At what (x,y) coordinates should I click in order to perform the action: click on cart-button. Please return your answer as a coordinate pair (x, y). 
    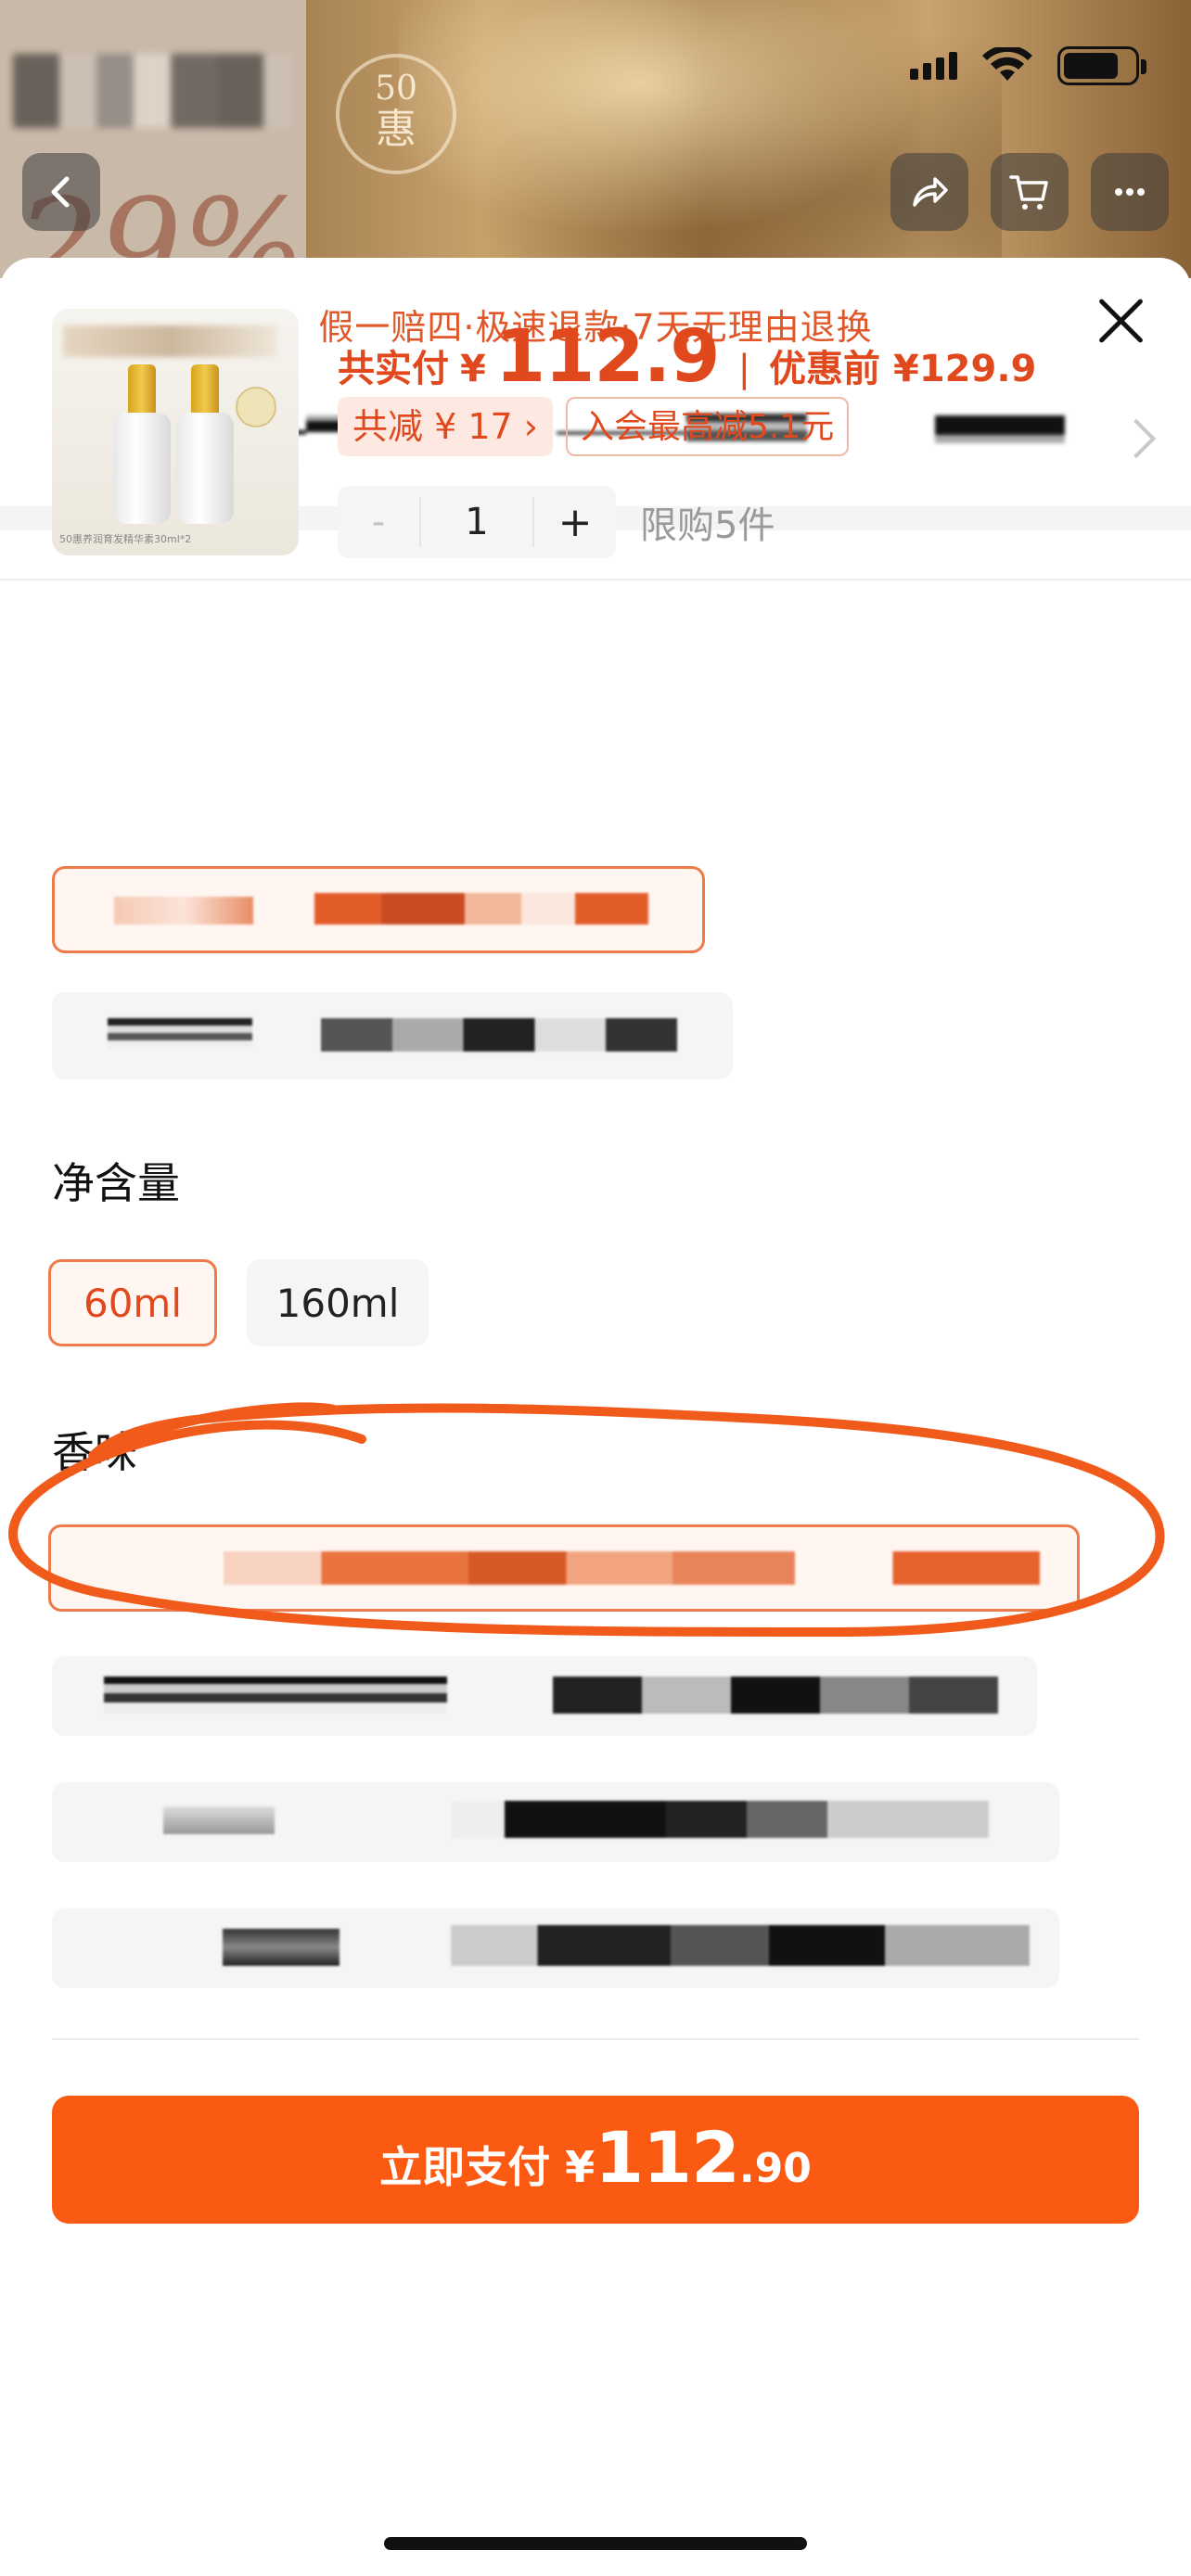
    Looking at the image, I should click on (1030, 192).